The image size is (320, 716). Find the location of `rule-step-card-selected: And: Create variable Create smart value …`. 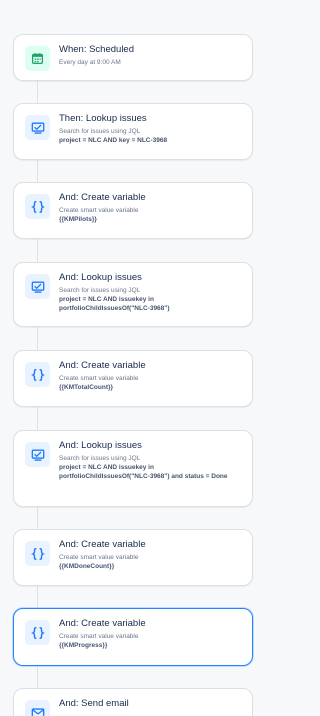

rule-step-card-selected: And: Create variable Create smart value … is located at coordinates (133, 637).